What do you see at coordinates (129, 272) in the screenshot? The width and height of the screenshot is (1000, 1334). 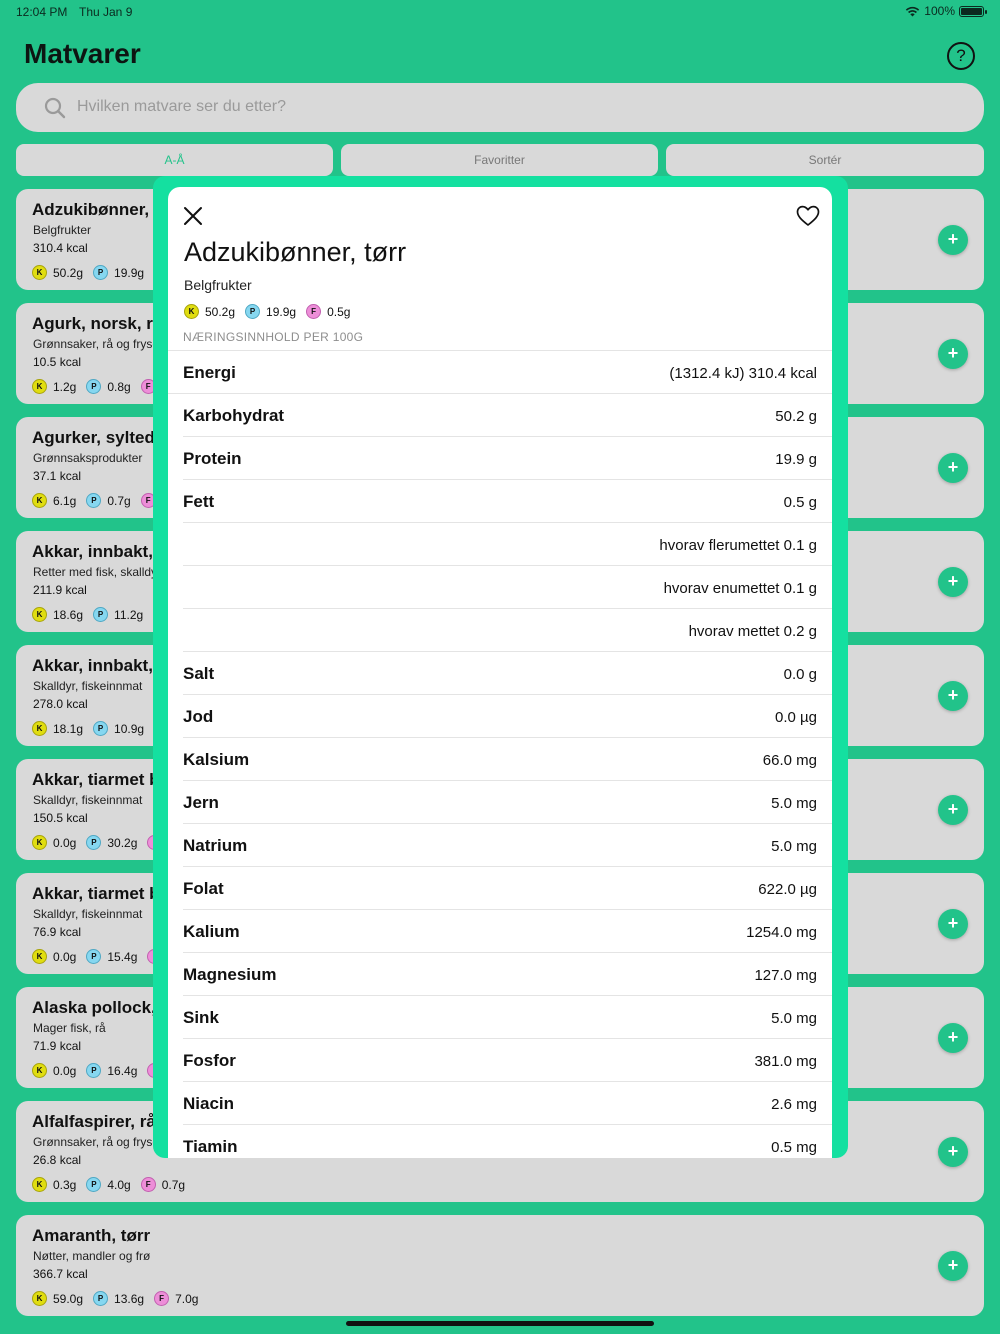 I see `protein-value: 19.9g` at bounding box center [129, 272].